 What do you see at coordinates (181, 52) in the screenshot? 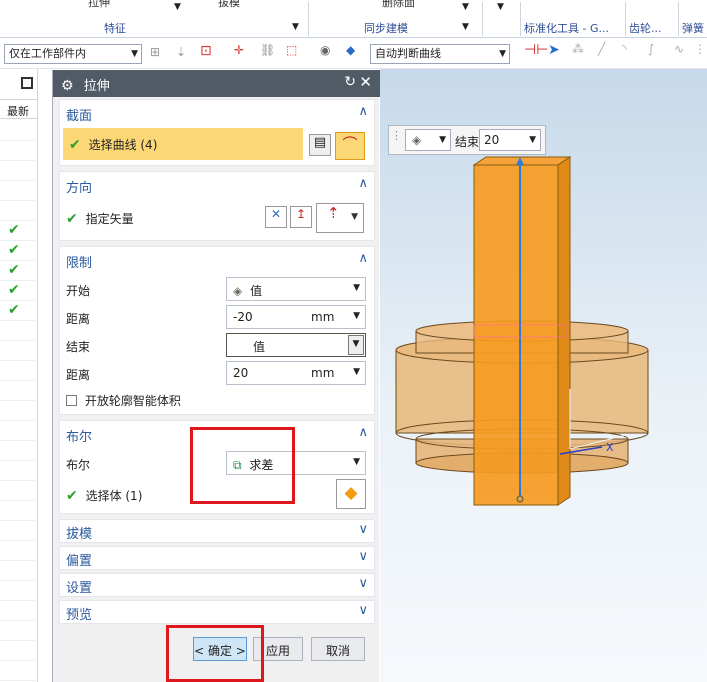
I see `snap-tool-icon: ⇣` at bounding box center [181, 52].